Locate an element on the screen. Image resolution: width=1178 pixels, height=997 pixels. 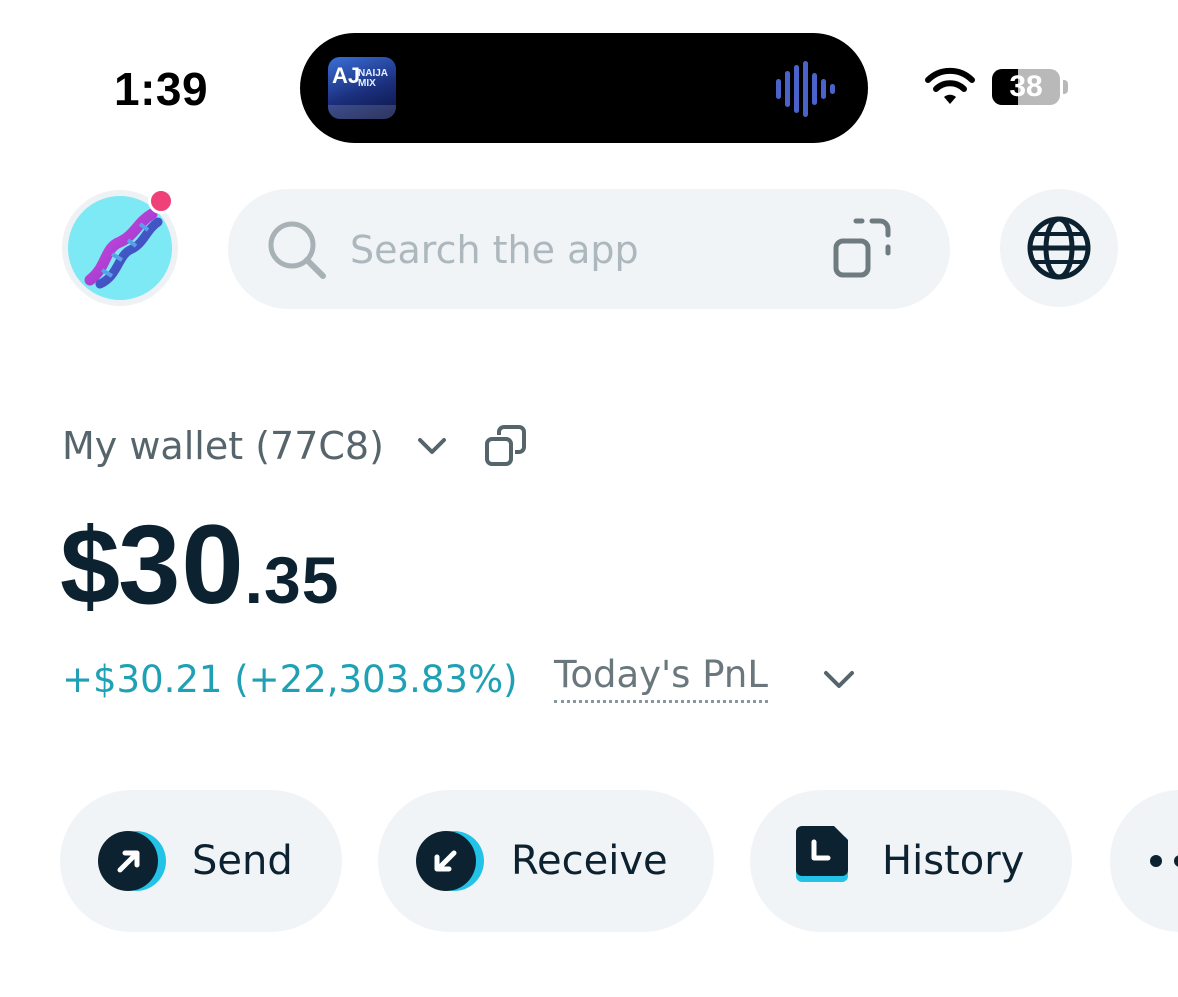
search-icon is located at coordinates (297, 250).